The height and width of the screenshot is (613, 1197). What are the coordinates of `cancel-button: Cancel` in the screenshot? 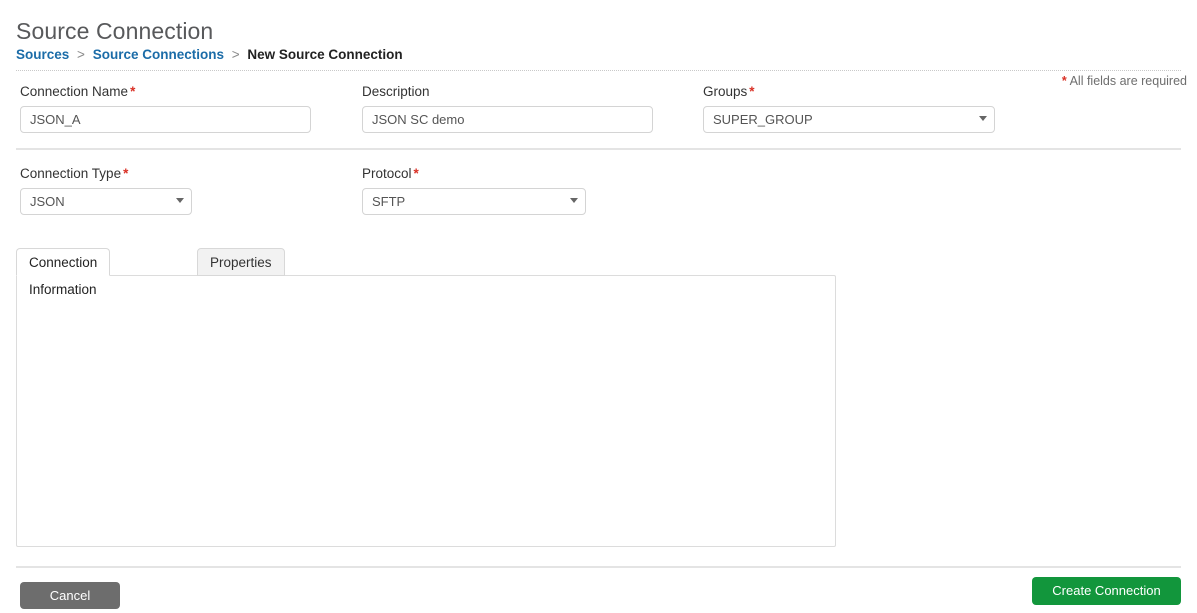 It's located at (70, 595).